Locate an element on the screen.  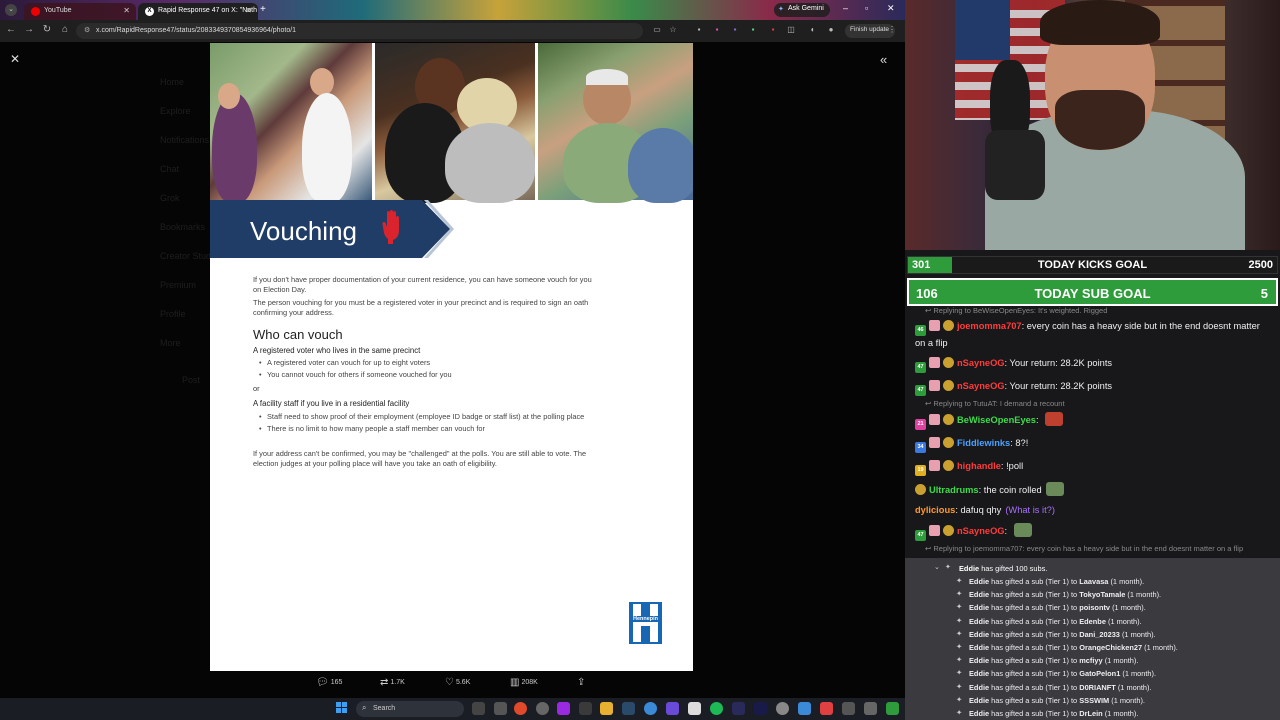
profile-icon: ◐ is located at coordinates (813, 30).